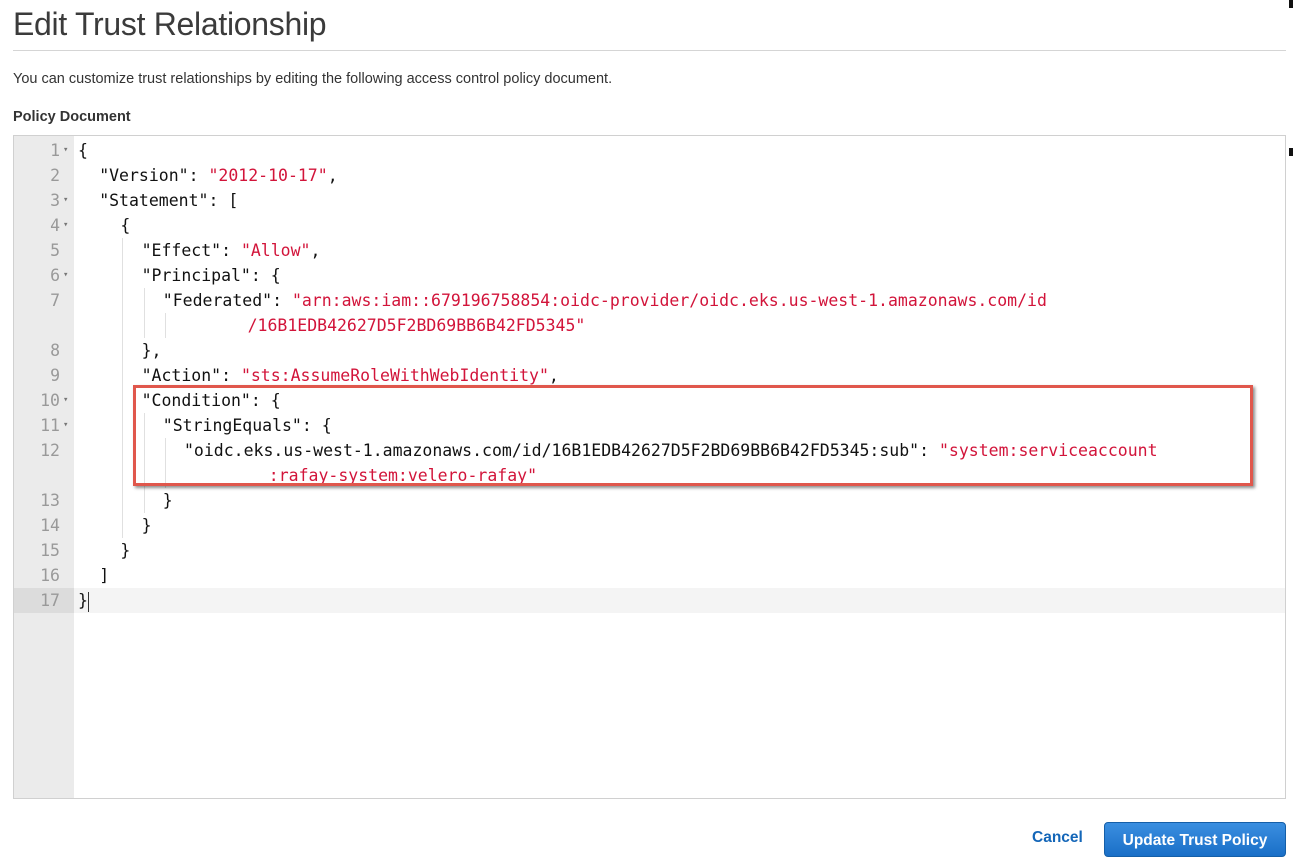 This screenshot has width=1293, height=863. I want to click on condition-highlight-box, so click(693, 435).